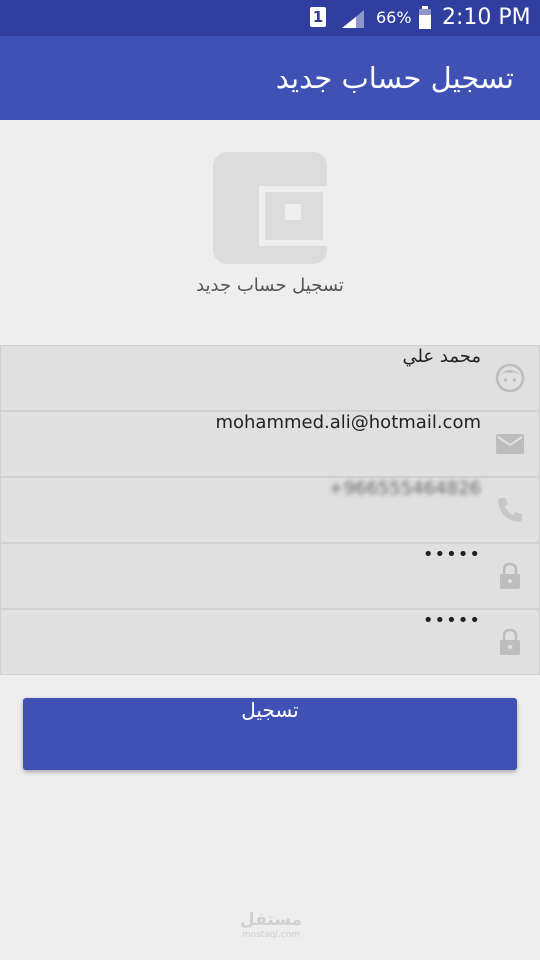  What do you see at coordinates (270, 378) in the screenshot?
I see `name-field: محمد علي` at bounding box center [270, 378].